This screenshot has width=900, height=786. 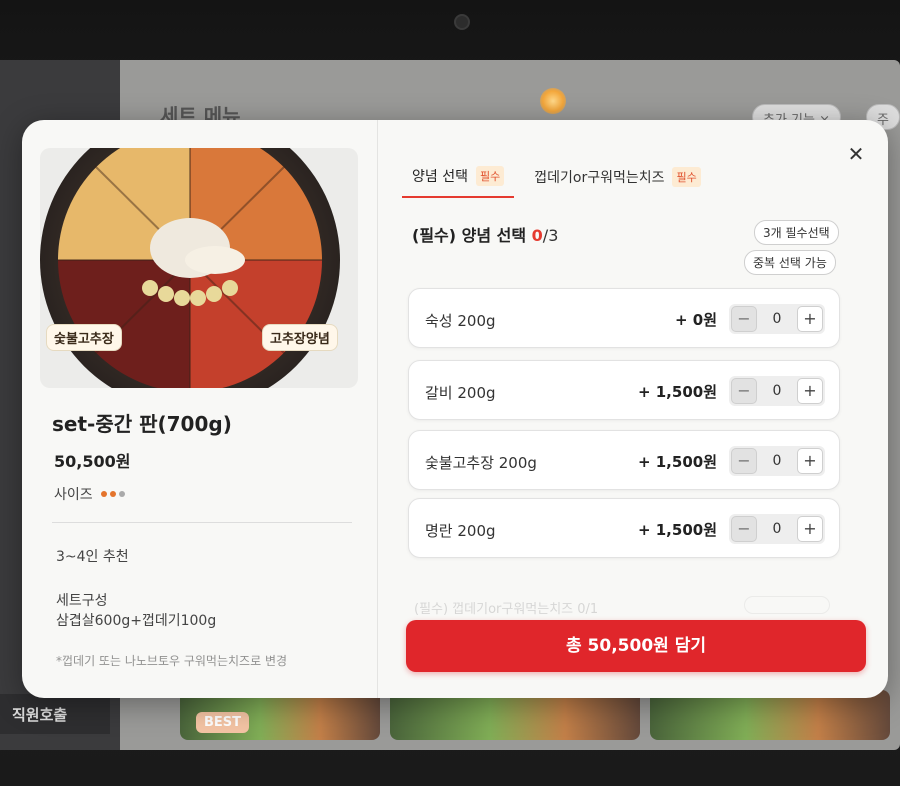 What do you see at coordinates (856, 154) in the screenshot?
I see `close-icon: ✕` at bounding box center [856, 154].